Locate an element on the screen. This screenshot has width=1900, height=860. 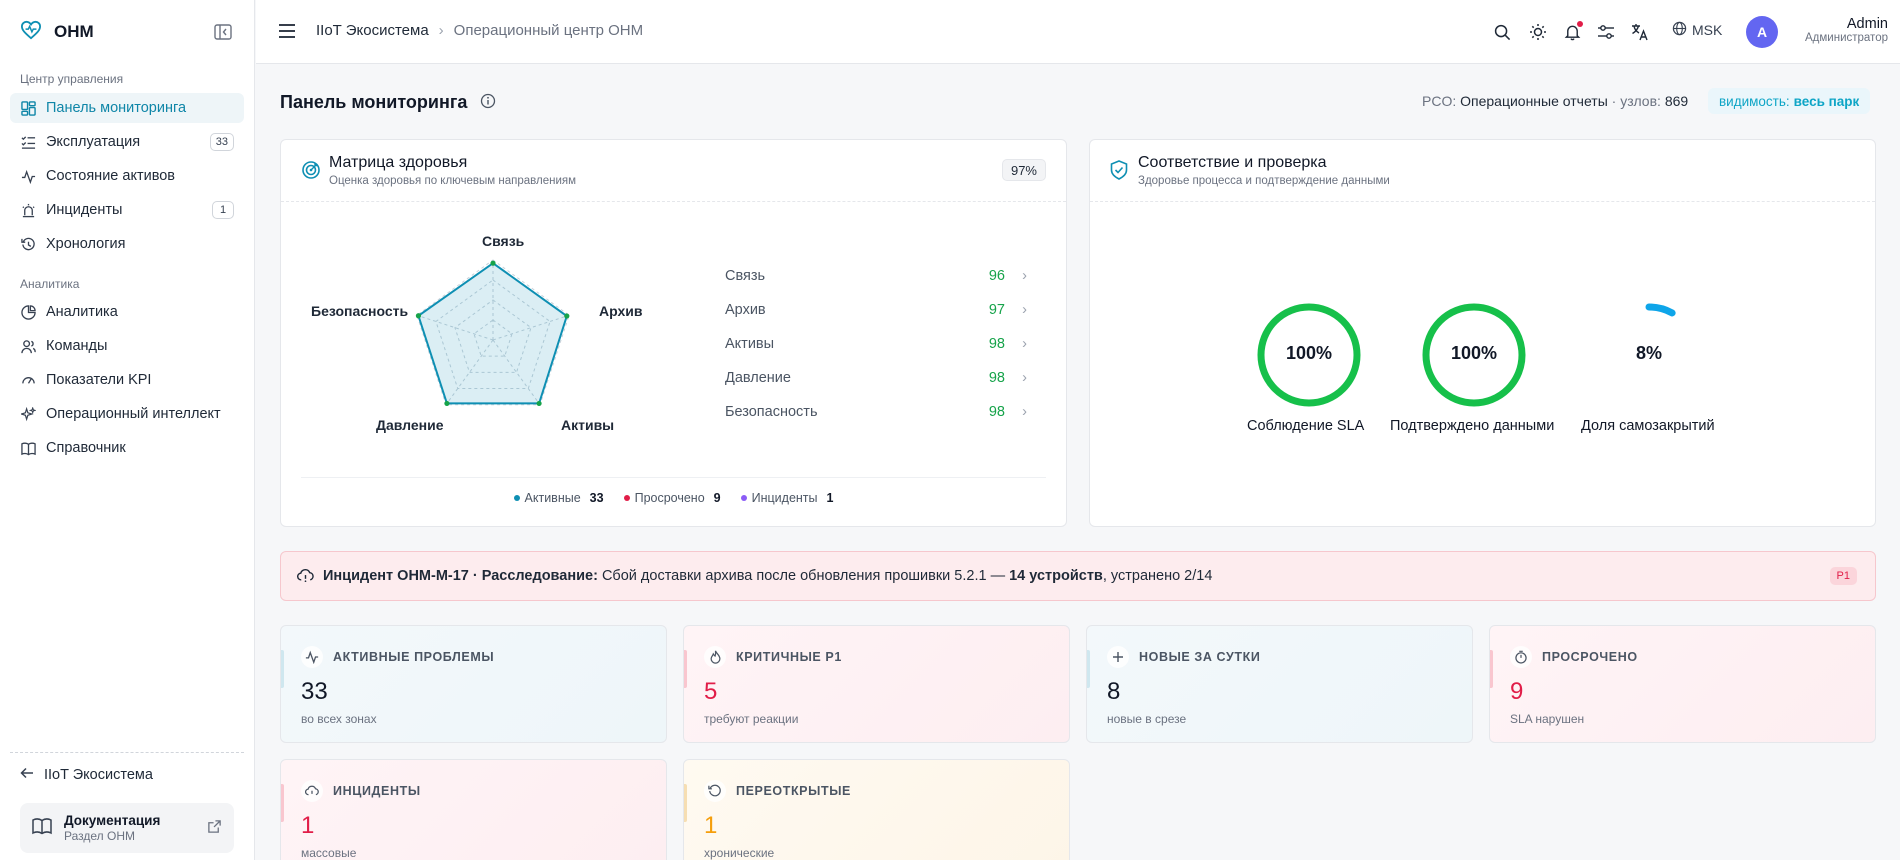
sidebar-item-label: Эксплуатация is located at coordinates (93, 142).